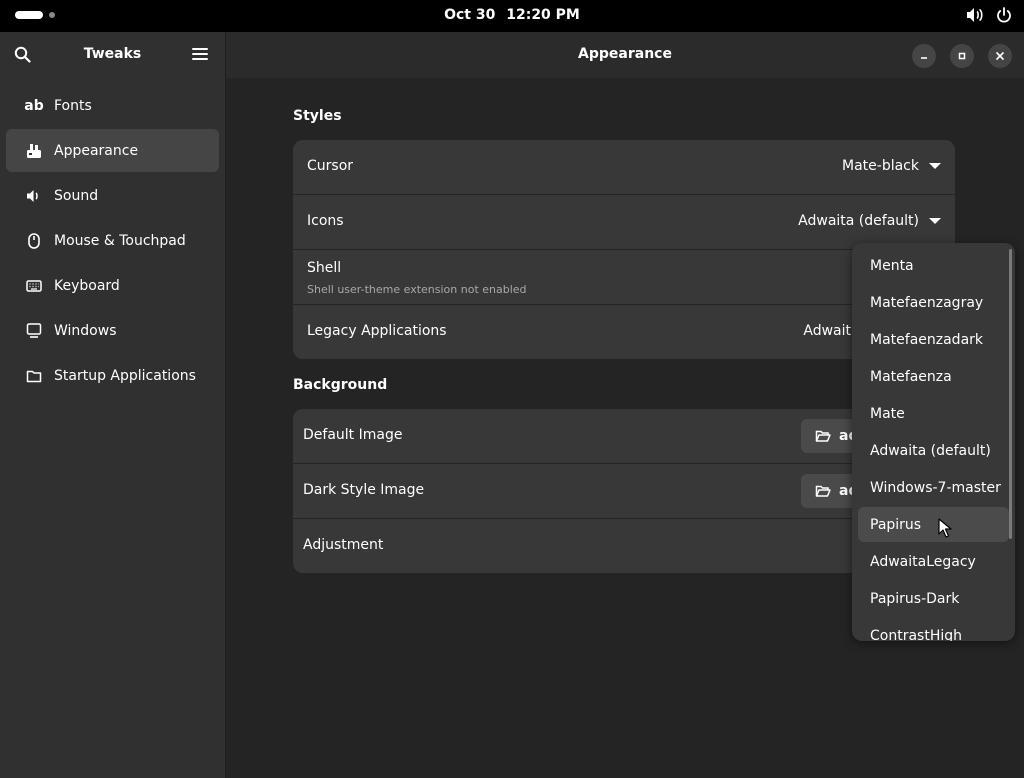 The image size is (1024, 778). What do you see at coordinates (34, 151) in the screenshot?
I see `appearance-icon` at bounding box center [34, 151].